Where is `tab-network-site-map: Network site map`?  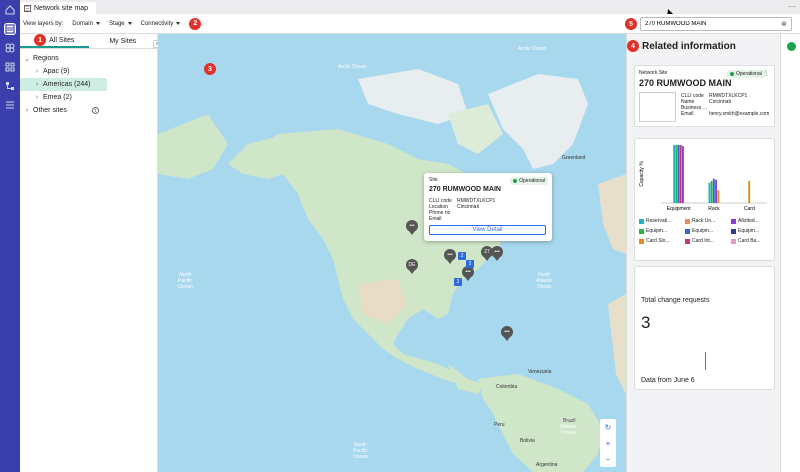
tab-network-site-map: Network site map is located at coordinates (58, 8).